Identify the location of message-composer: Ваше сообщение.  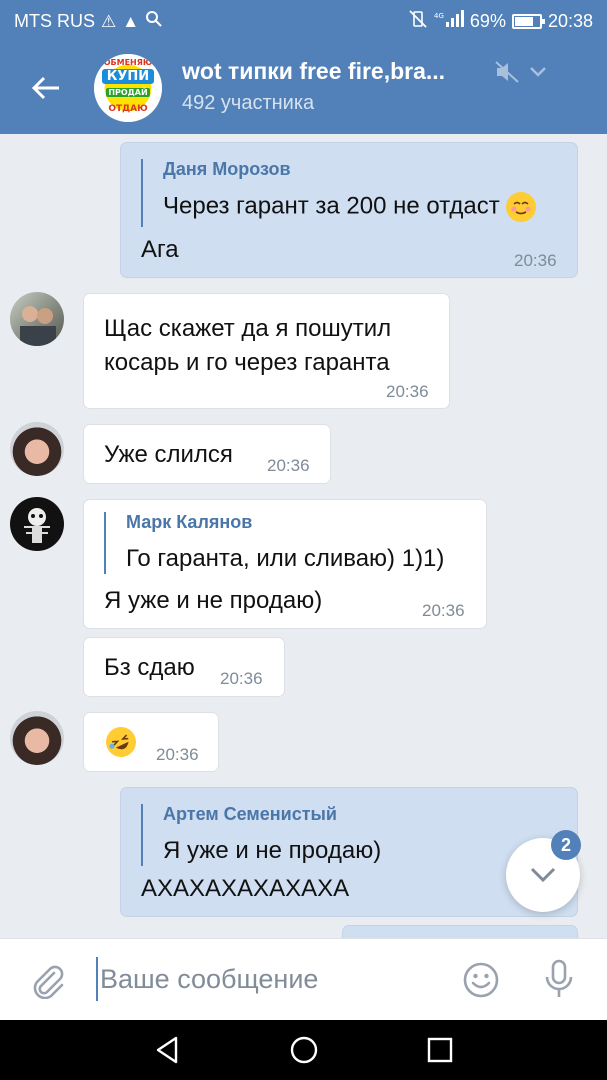
(303, 979).